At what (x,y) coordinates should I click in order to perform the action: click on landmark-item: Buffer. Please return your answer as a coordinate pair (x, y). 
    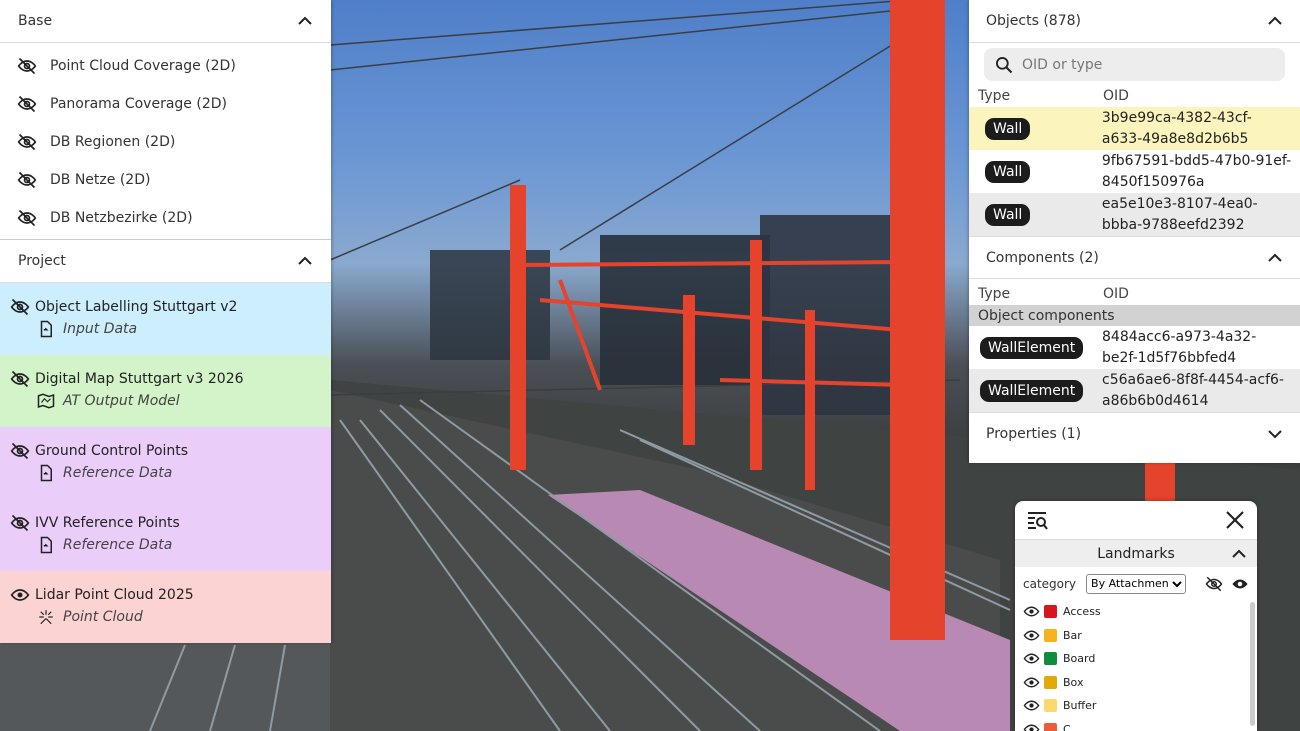
    Looking at the image, I should click on (1136, 706).